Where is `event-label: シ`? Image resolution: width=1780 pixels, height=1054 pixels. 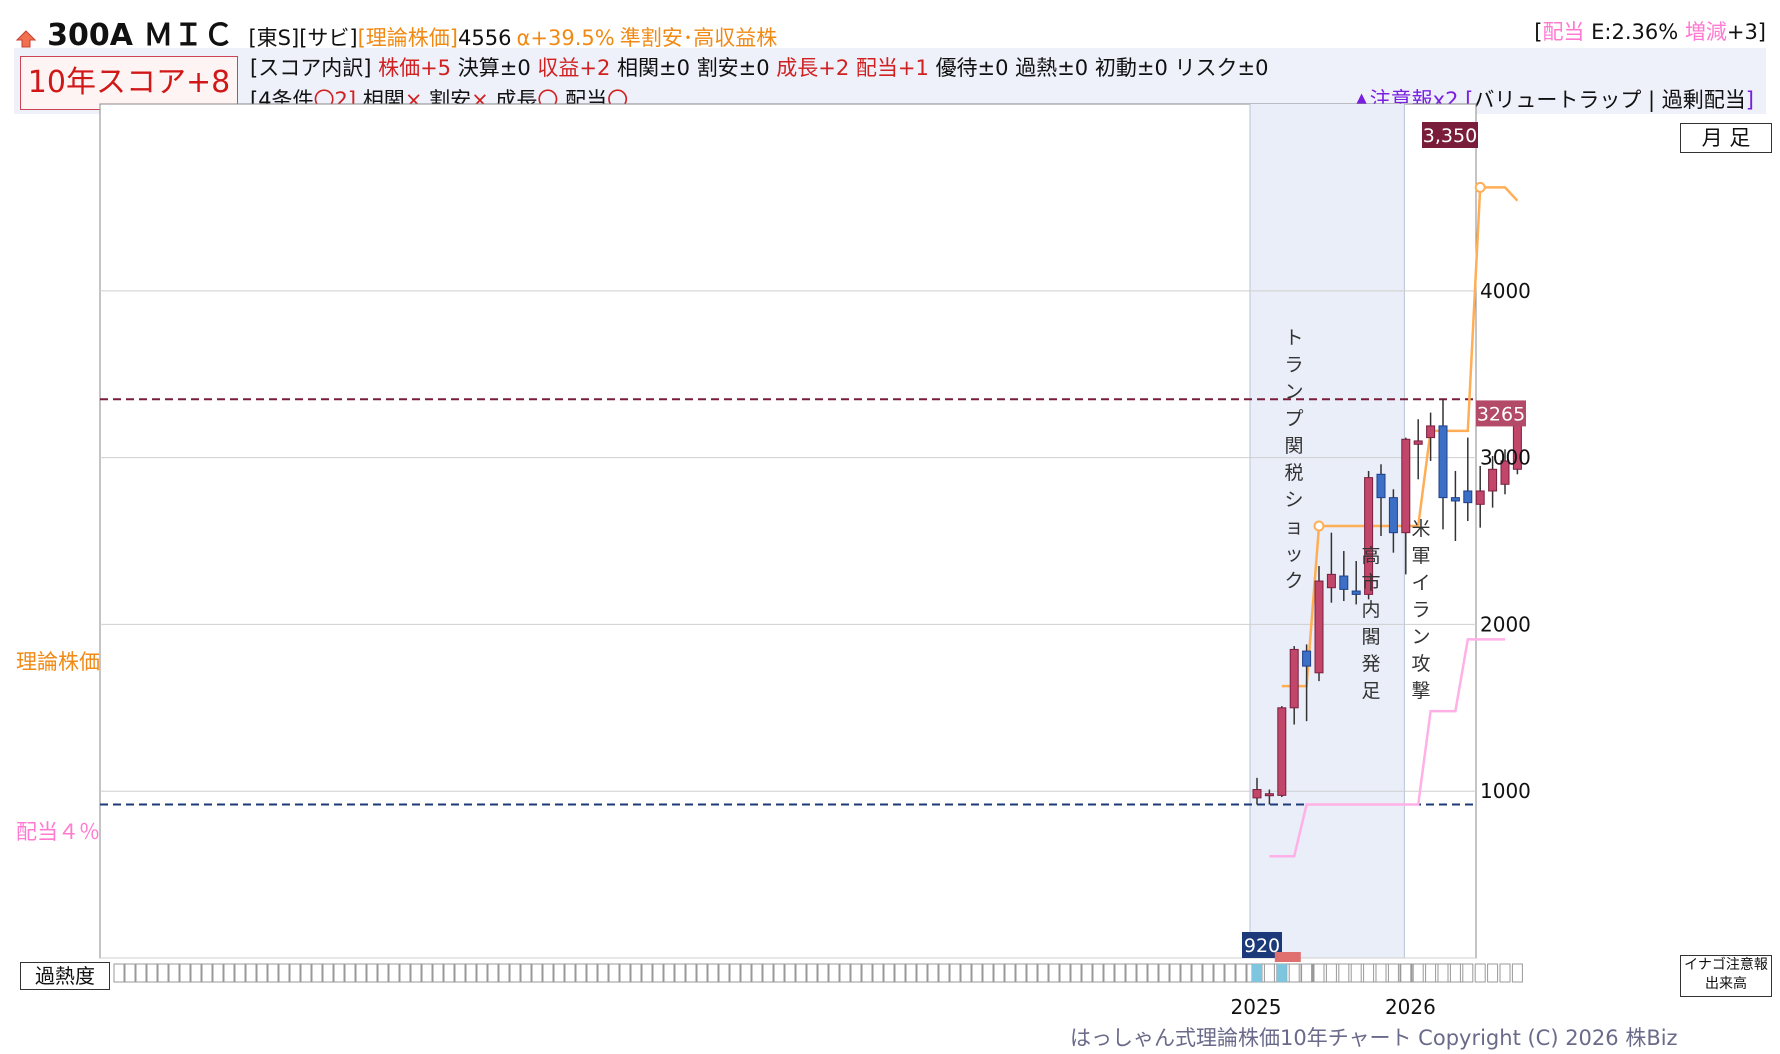
event-label: シ is located at coordinates (1293, 500).